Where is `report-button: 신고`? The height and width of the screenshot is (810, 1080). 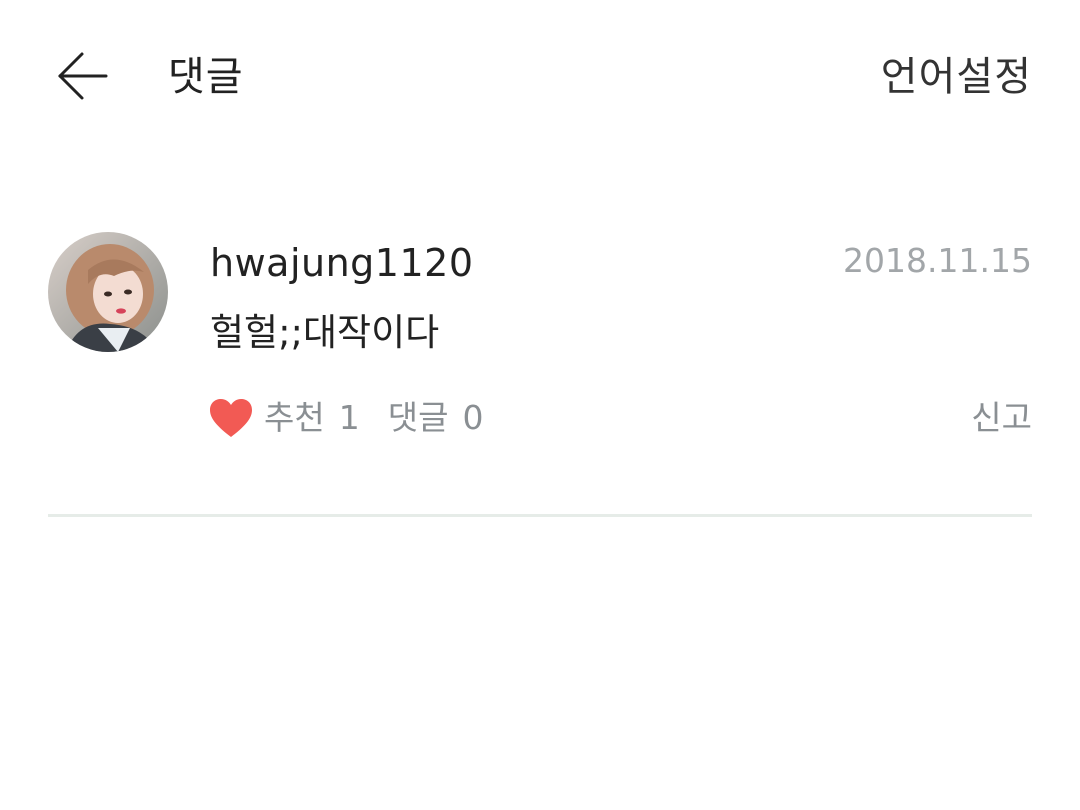
report-button: 신고 is located at coordinates (1001, 418).